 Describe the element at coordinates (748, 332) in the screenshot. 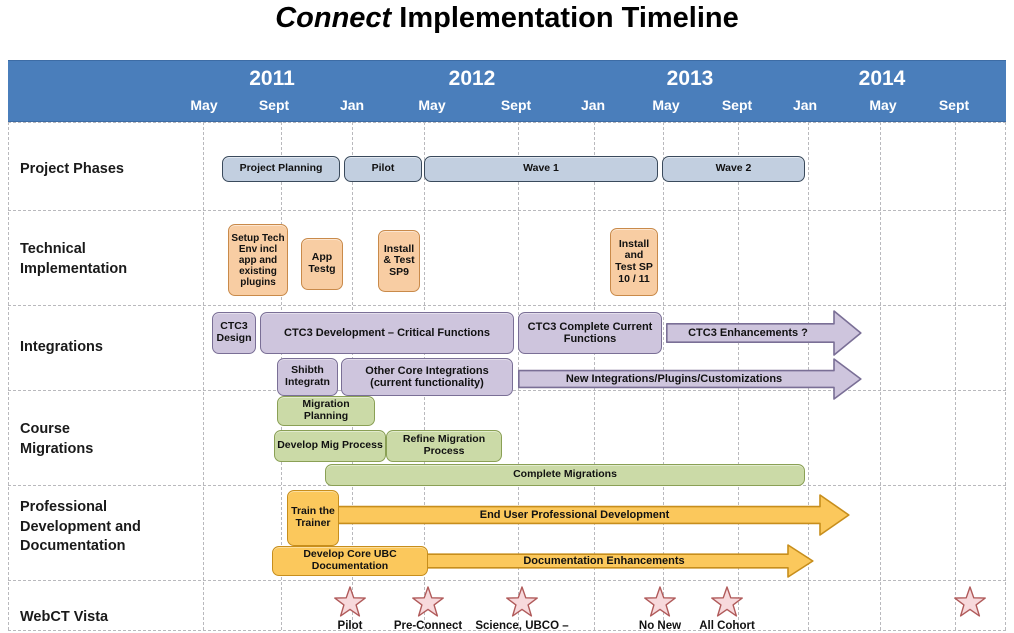

I see `integration-arrow-0-label: CTC3 Enhancements ?` at that location.